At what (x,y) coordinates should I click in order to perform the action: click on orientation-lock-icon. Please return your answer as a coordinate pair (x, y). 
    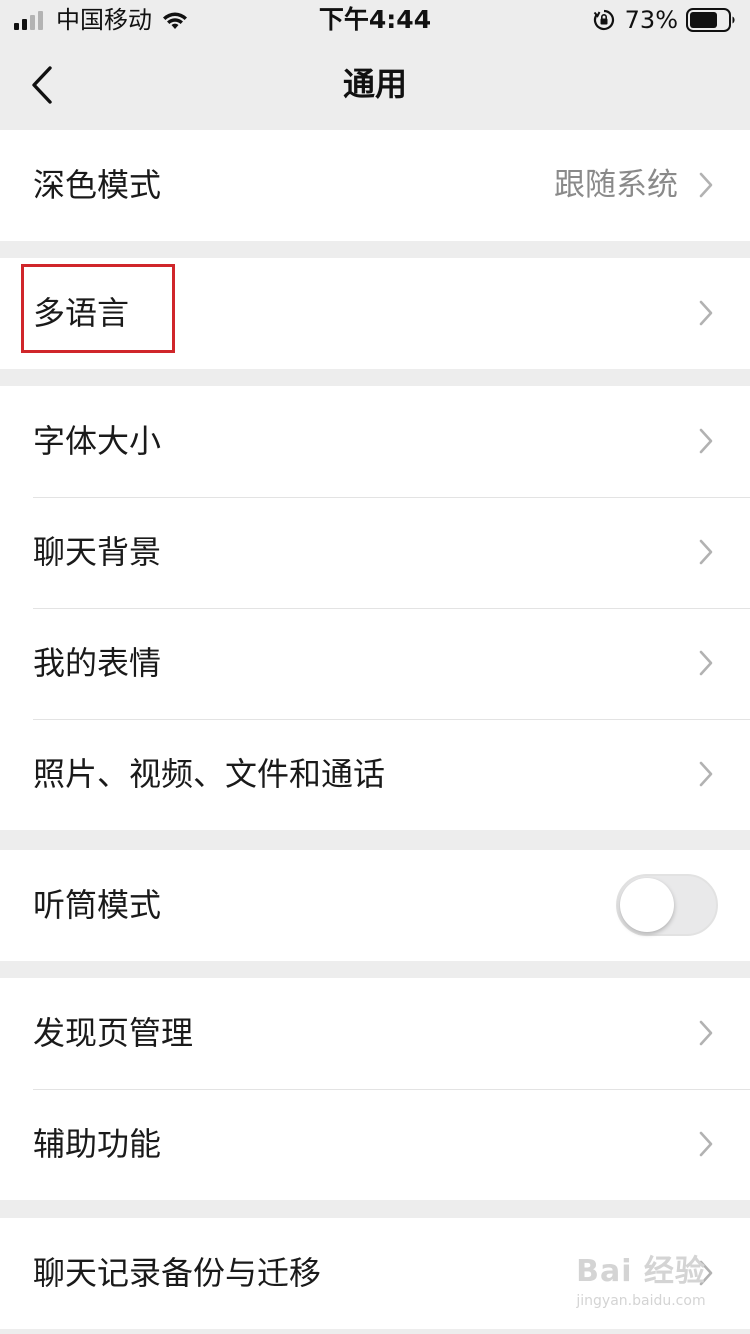
    Looking at the image, I should click on (603, 20).